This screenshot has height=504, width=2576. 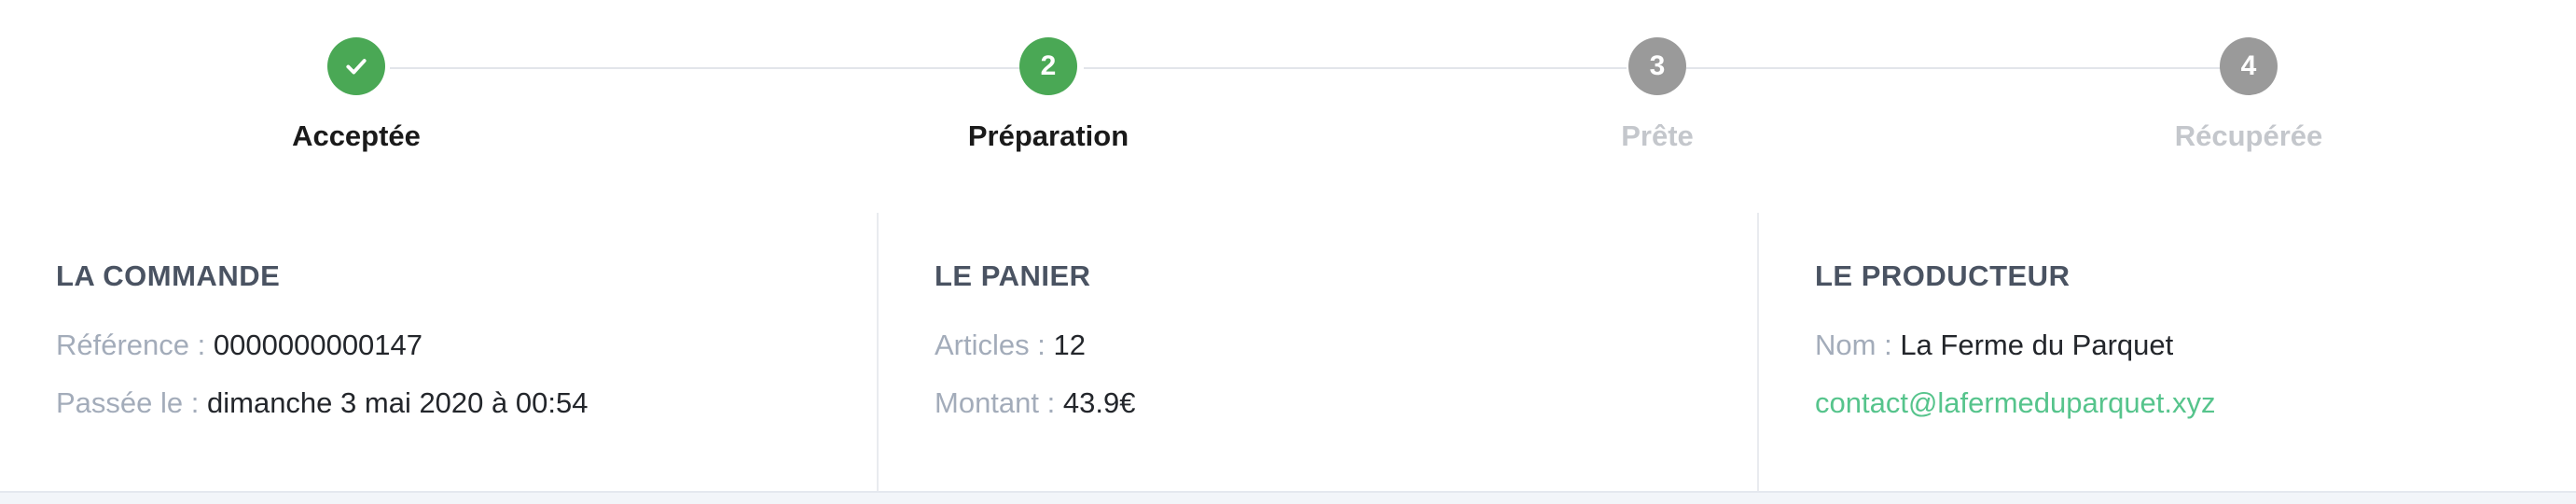 What do you see at coordinates (1346, 345) in the screenshot?
I see `basket-items-row: Articles : 12` at bounding box center [1346, 345].